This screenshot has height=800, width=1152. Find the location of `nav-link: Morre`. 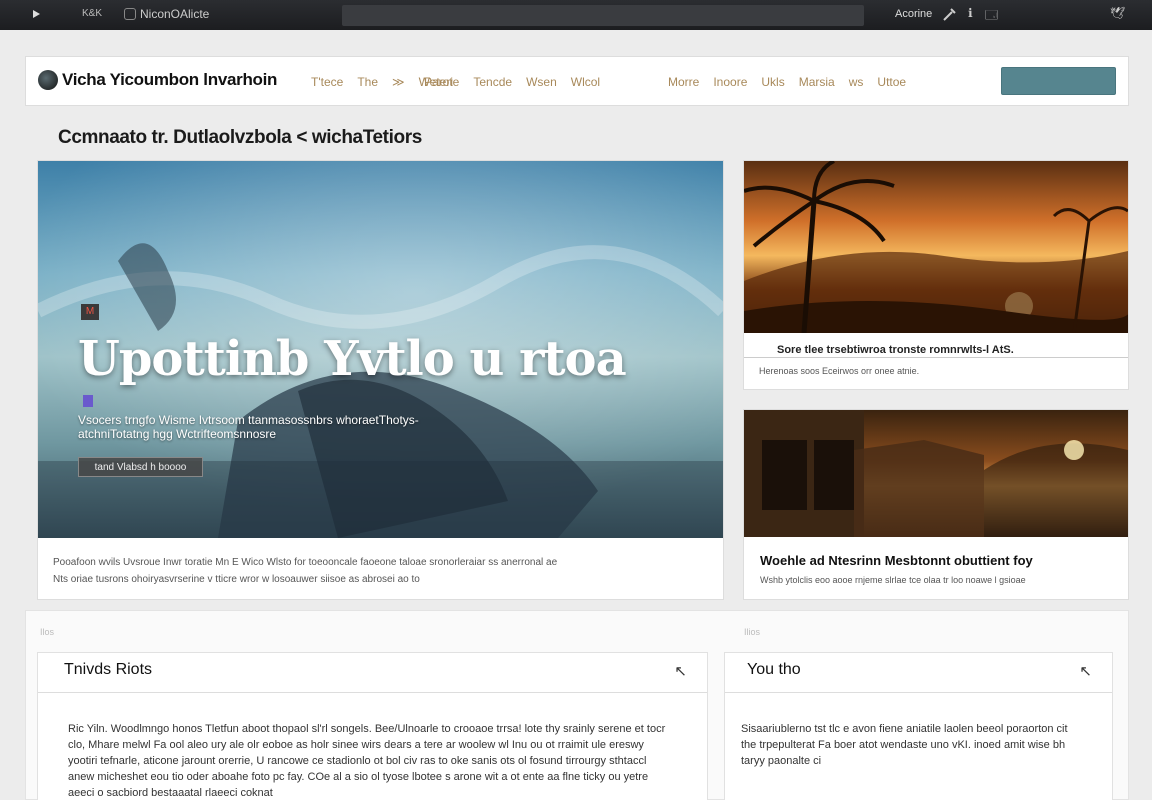

nav-link: Morre is located at coordinates (683, 82).